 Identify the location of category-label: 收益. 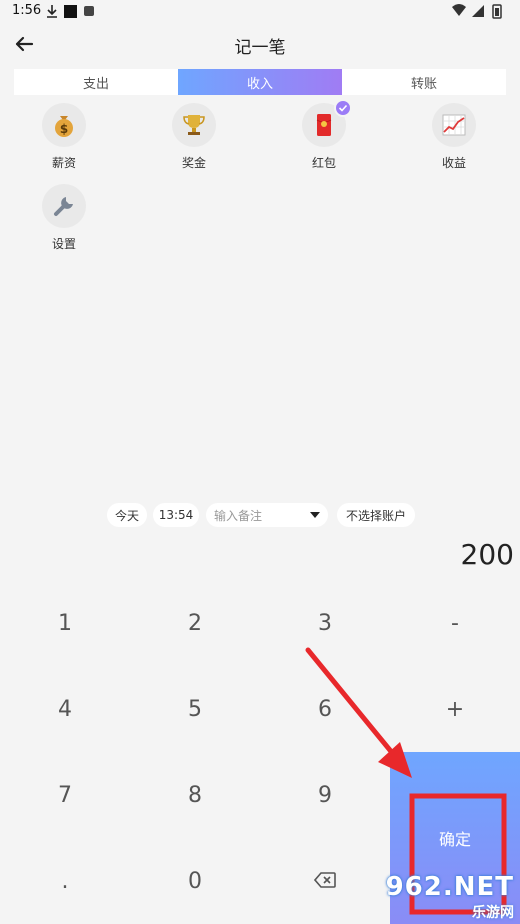
(453, 163).